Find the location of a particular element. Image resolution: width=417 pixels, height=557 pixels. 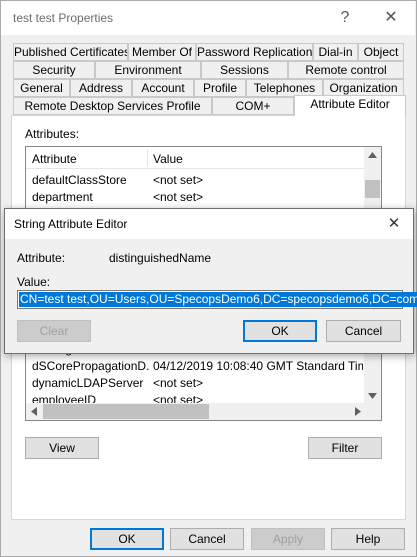

attribute-name: dynamicLDAPServer is located at coordinates (88, 383).